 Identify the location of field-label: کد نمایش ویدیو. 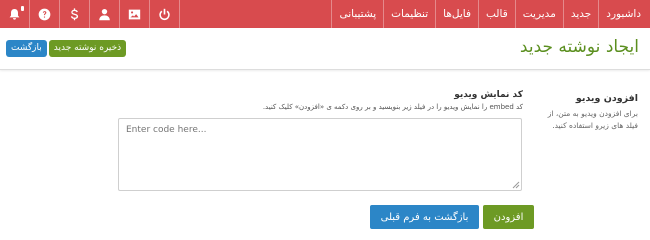
(488, 95).